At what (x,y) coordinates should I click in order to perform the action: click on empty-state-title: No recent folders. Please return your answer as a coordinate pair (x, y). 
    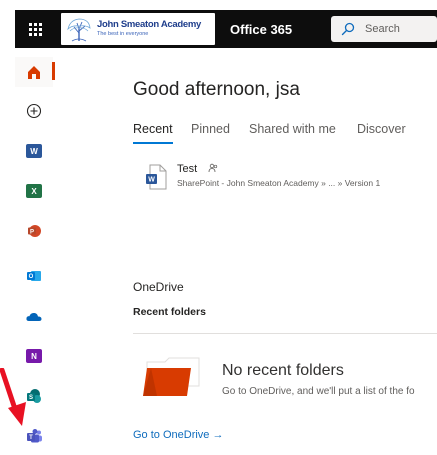
    Looking at the image, I should click on (283, 370).